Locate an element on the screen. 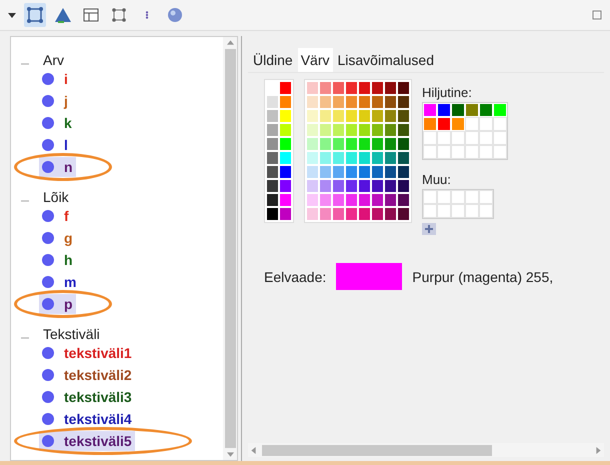 Image resolution: width=610 pixels, height=465 pixels. tree-item: p is located at coordinates (57, 304).